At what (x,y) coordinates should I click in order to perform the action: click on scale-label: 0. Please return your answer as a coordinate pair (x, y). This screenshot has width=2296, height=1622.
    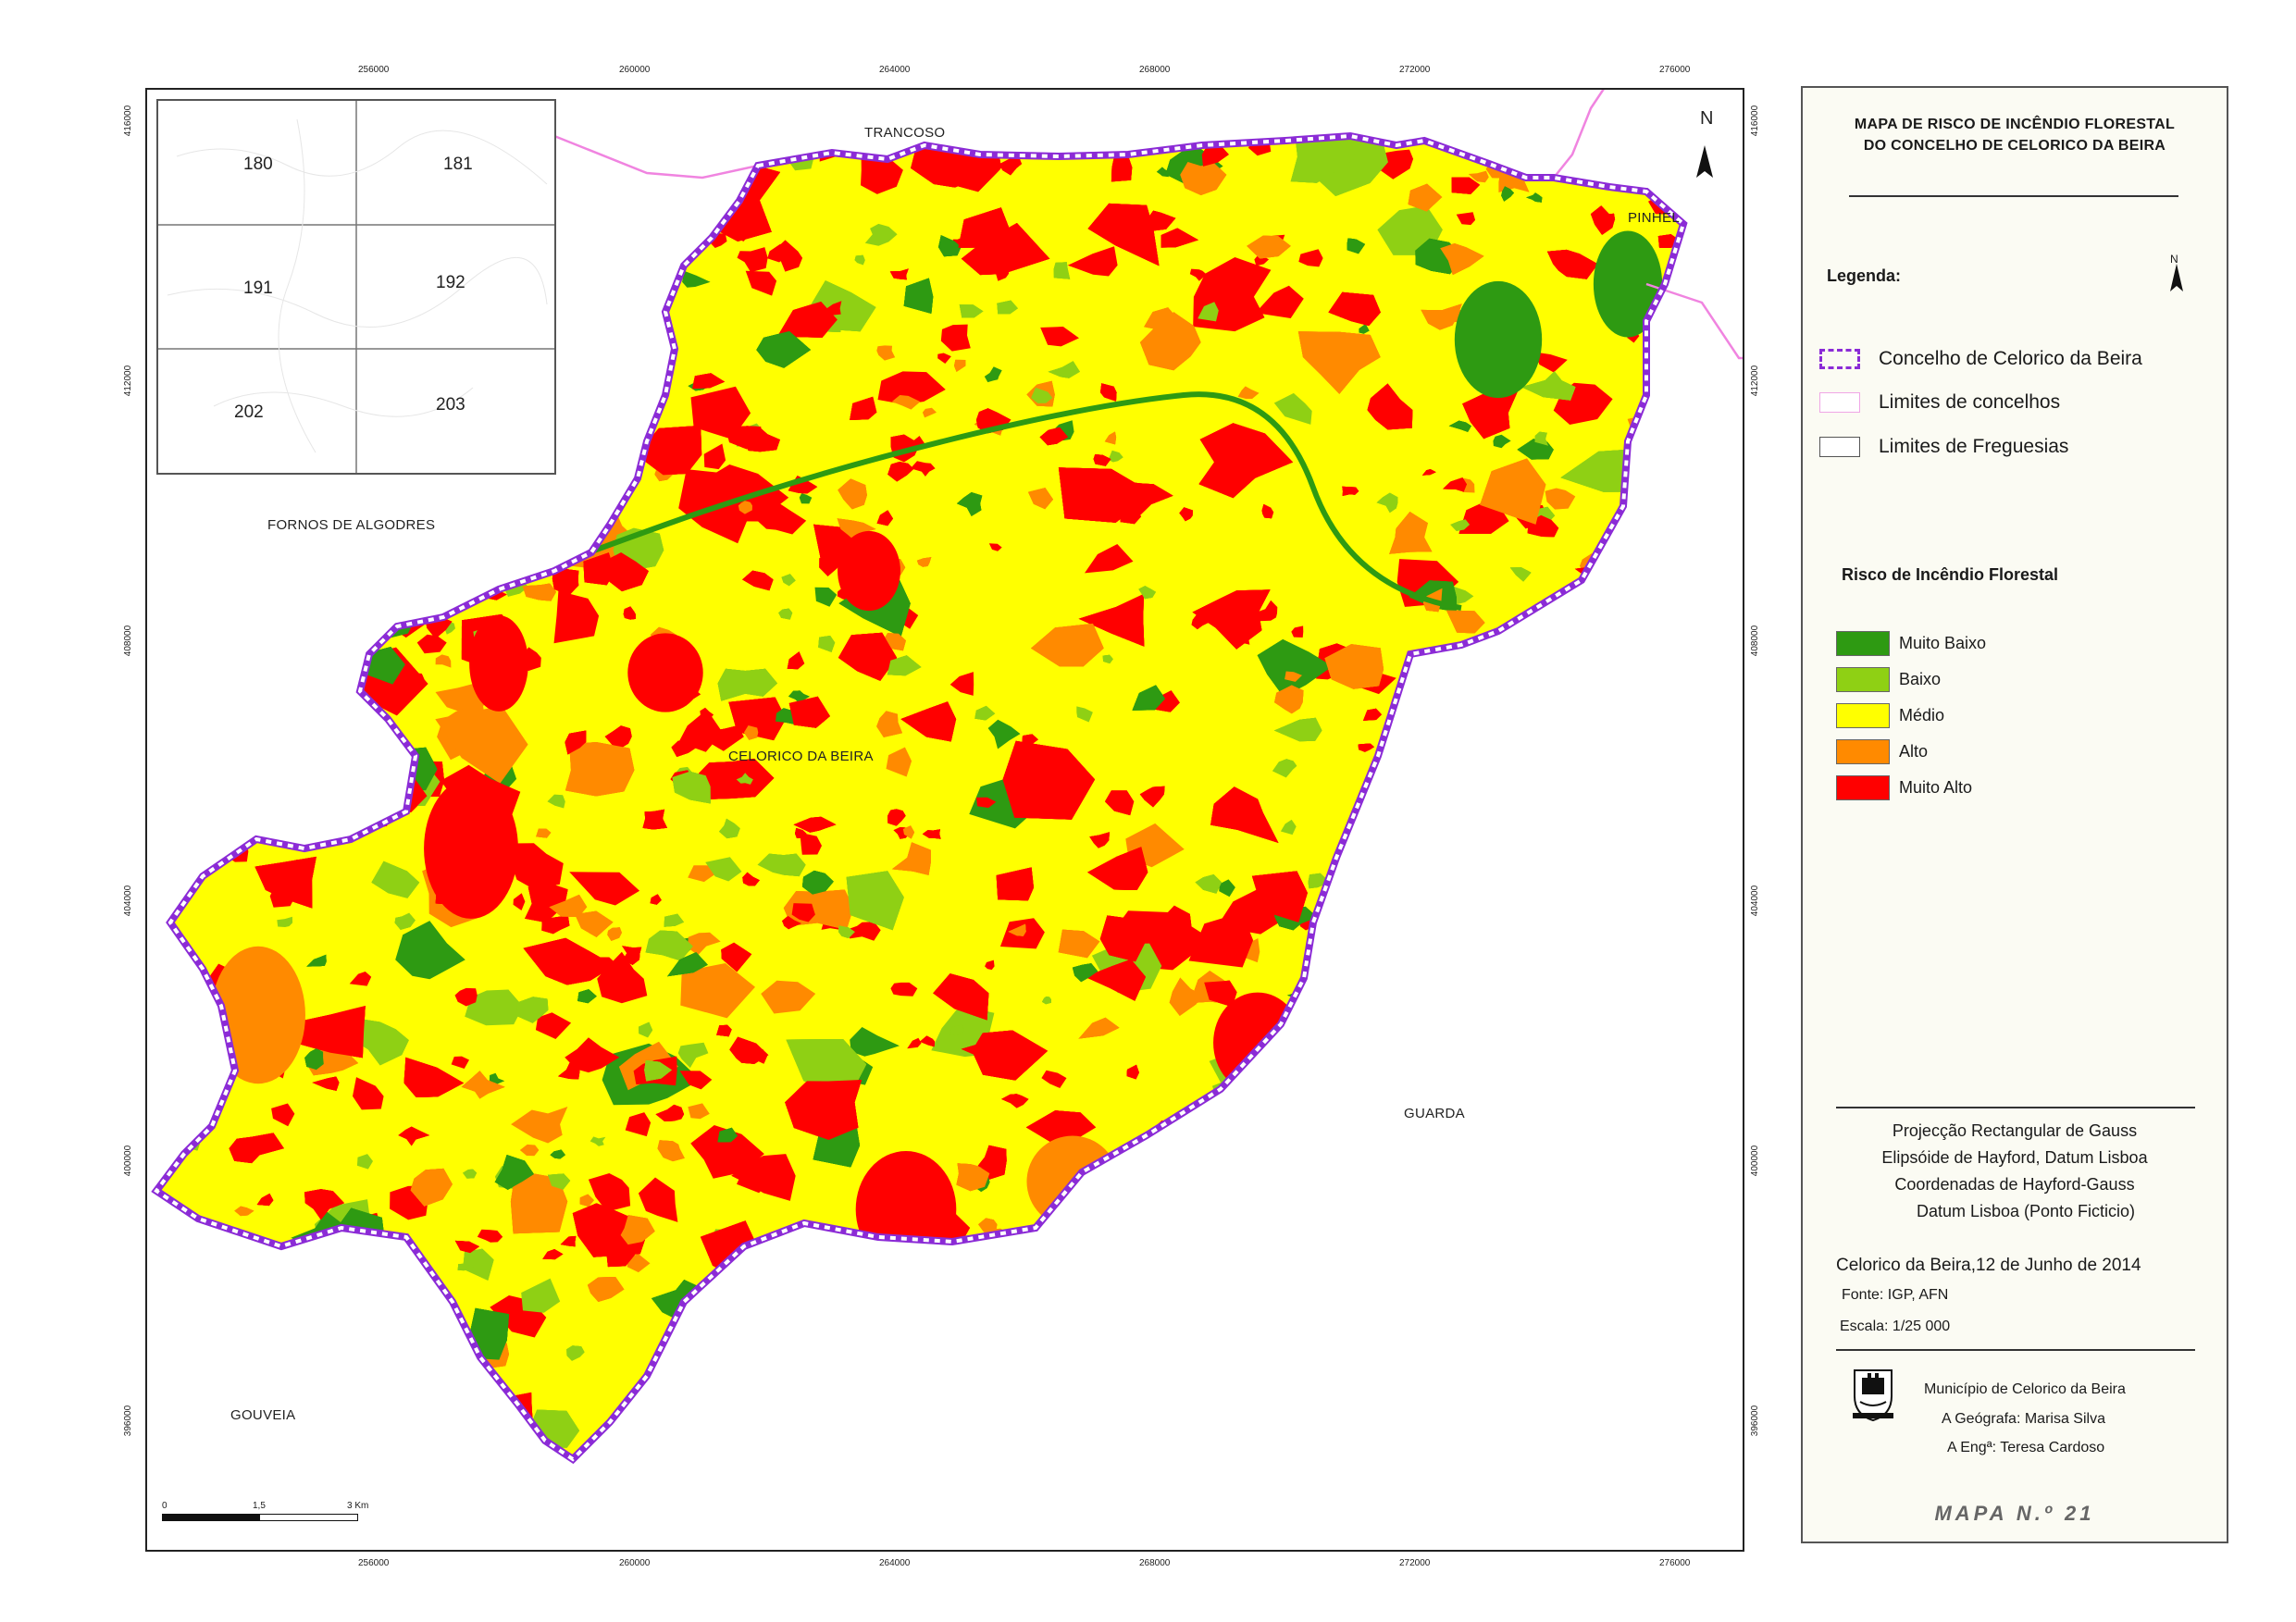
    Looking at the image, I should click on (165, 1506).